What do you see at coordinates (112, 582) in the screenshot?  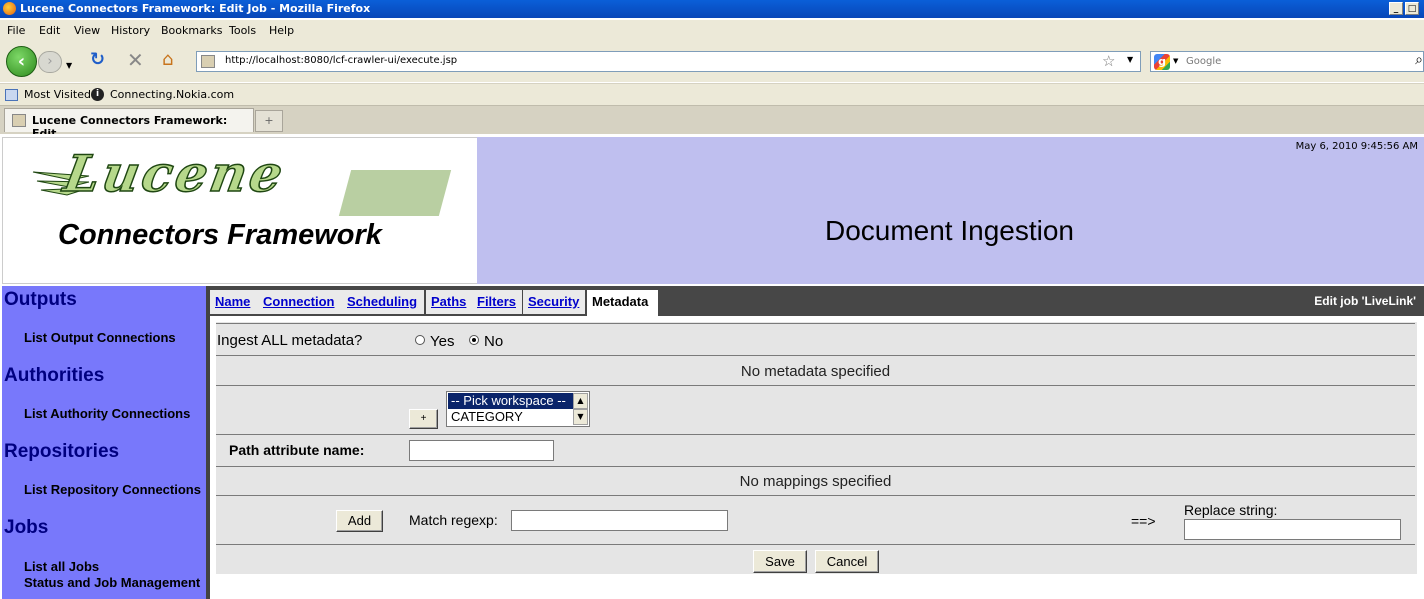 I see `sidebar-link-status-job-management: Status and Job Management` at bounding box center [112, 582].